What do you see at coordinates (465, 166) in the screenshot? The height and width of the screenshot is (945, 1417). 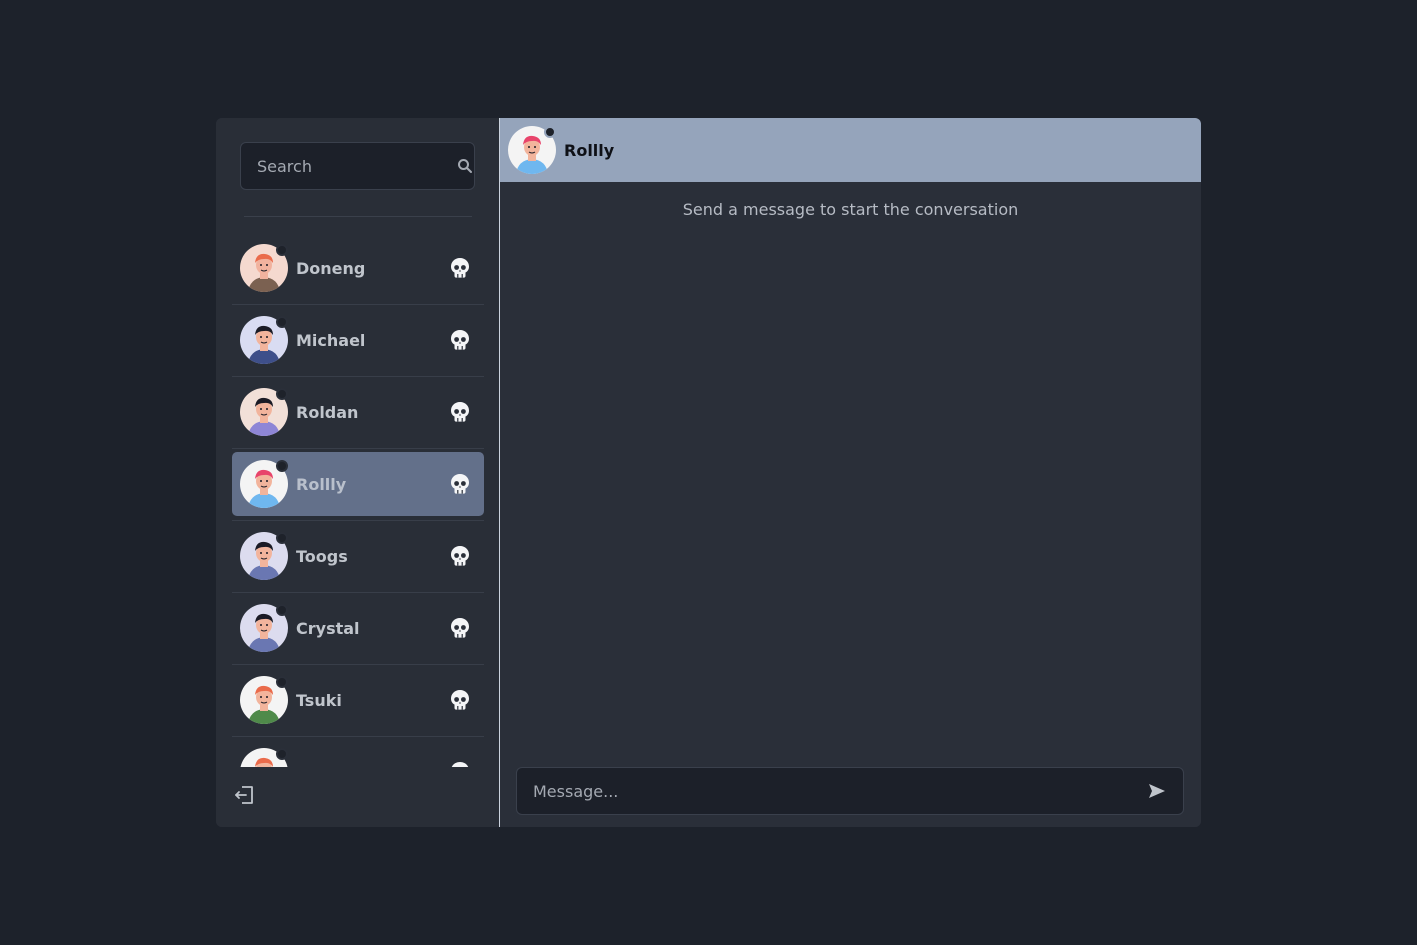 I see `search-icon` at bounding box center [465, 166].